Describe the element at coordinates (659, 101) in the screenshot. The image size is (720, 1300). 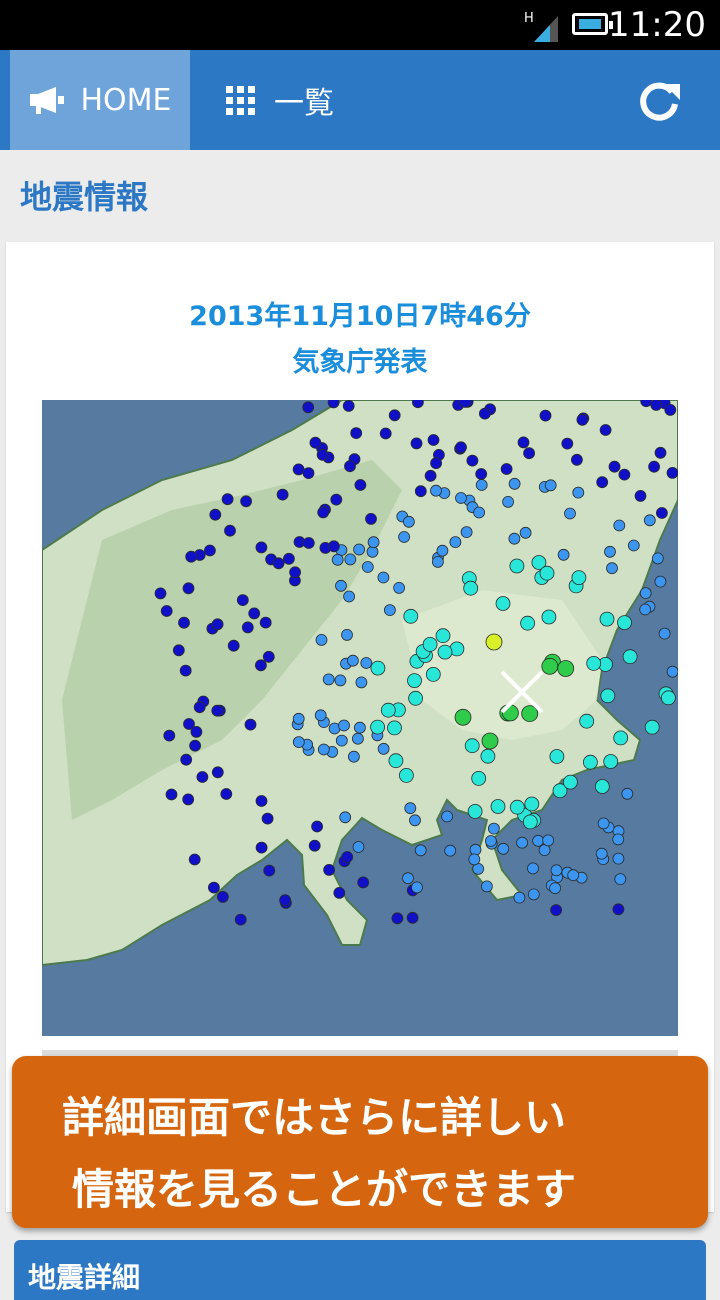
I see `refresh-icon` at that location.